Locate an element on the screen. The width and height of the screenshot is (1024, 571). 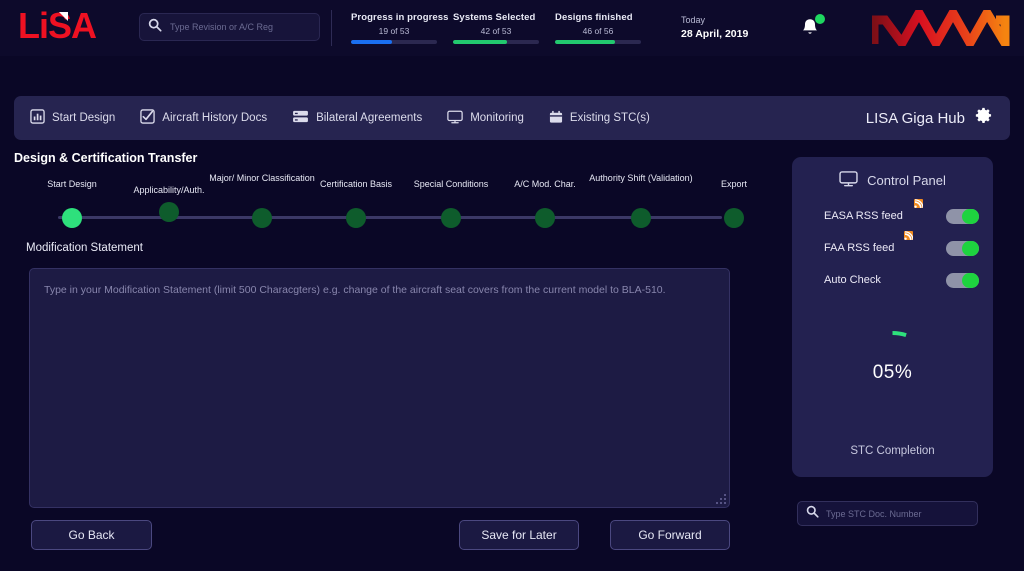
gear-icon is located at coordinates (983, 118).